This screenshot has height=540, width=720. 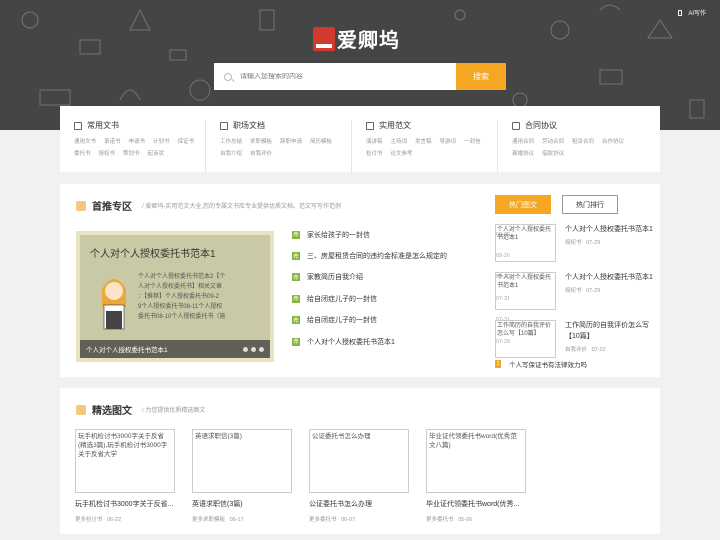 I want to click on card-date: 06-22, so click(x=114, y=520).